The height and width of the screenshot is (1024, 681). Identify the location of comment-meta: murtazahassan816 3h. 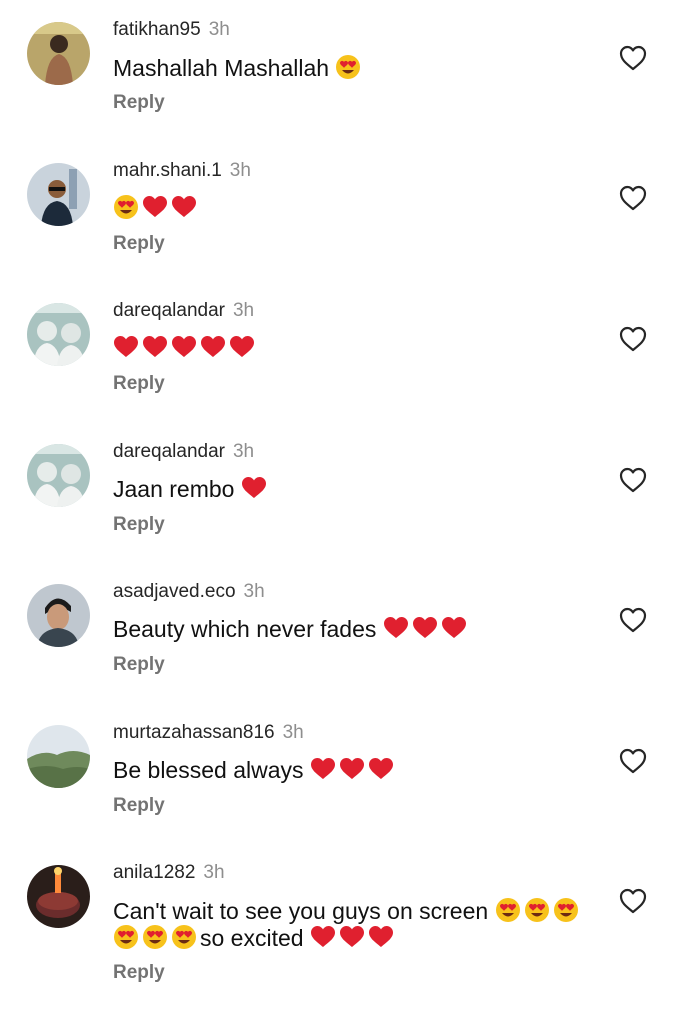
(208, 733).